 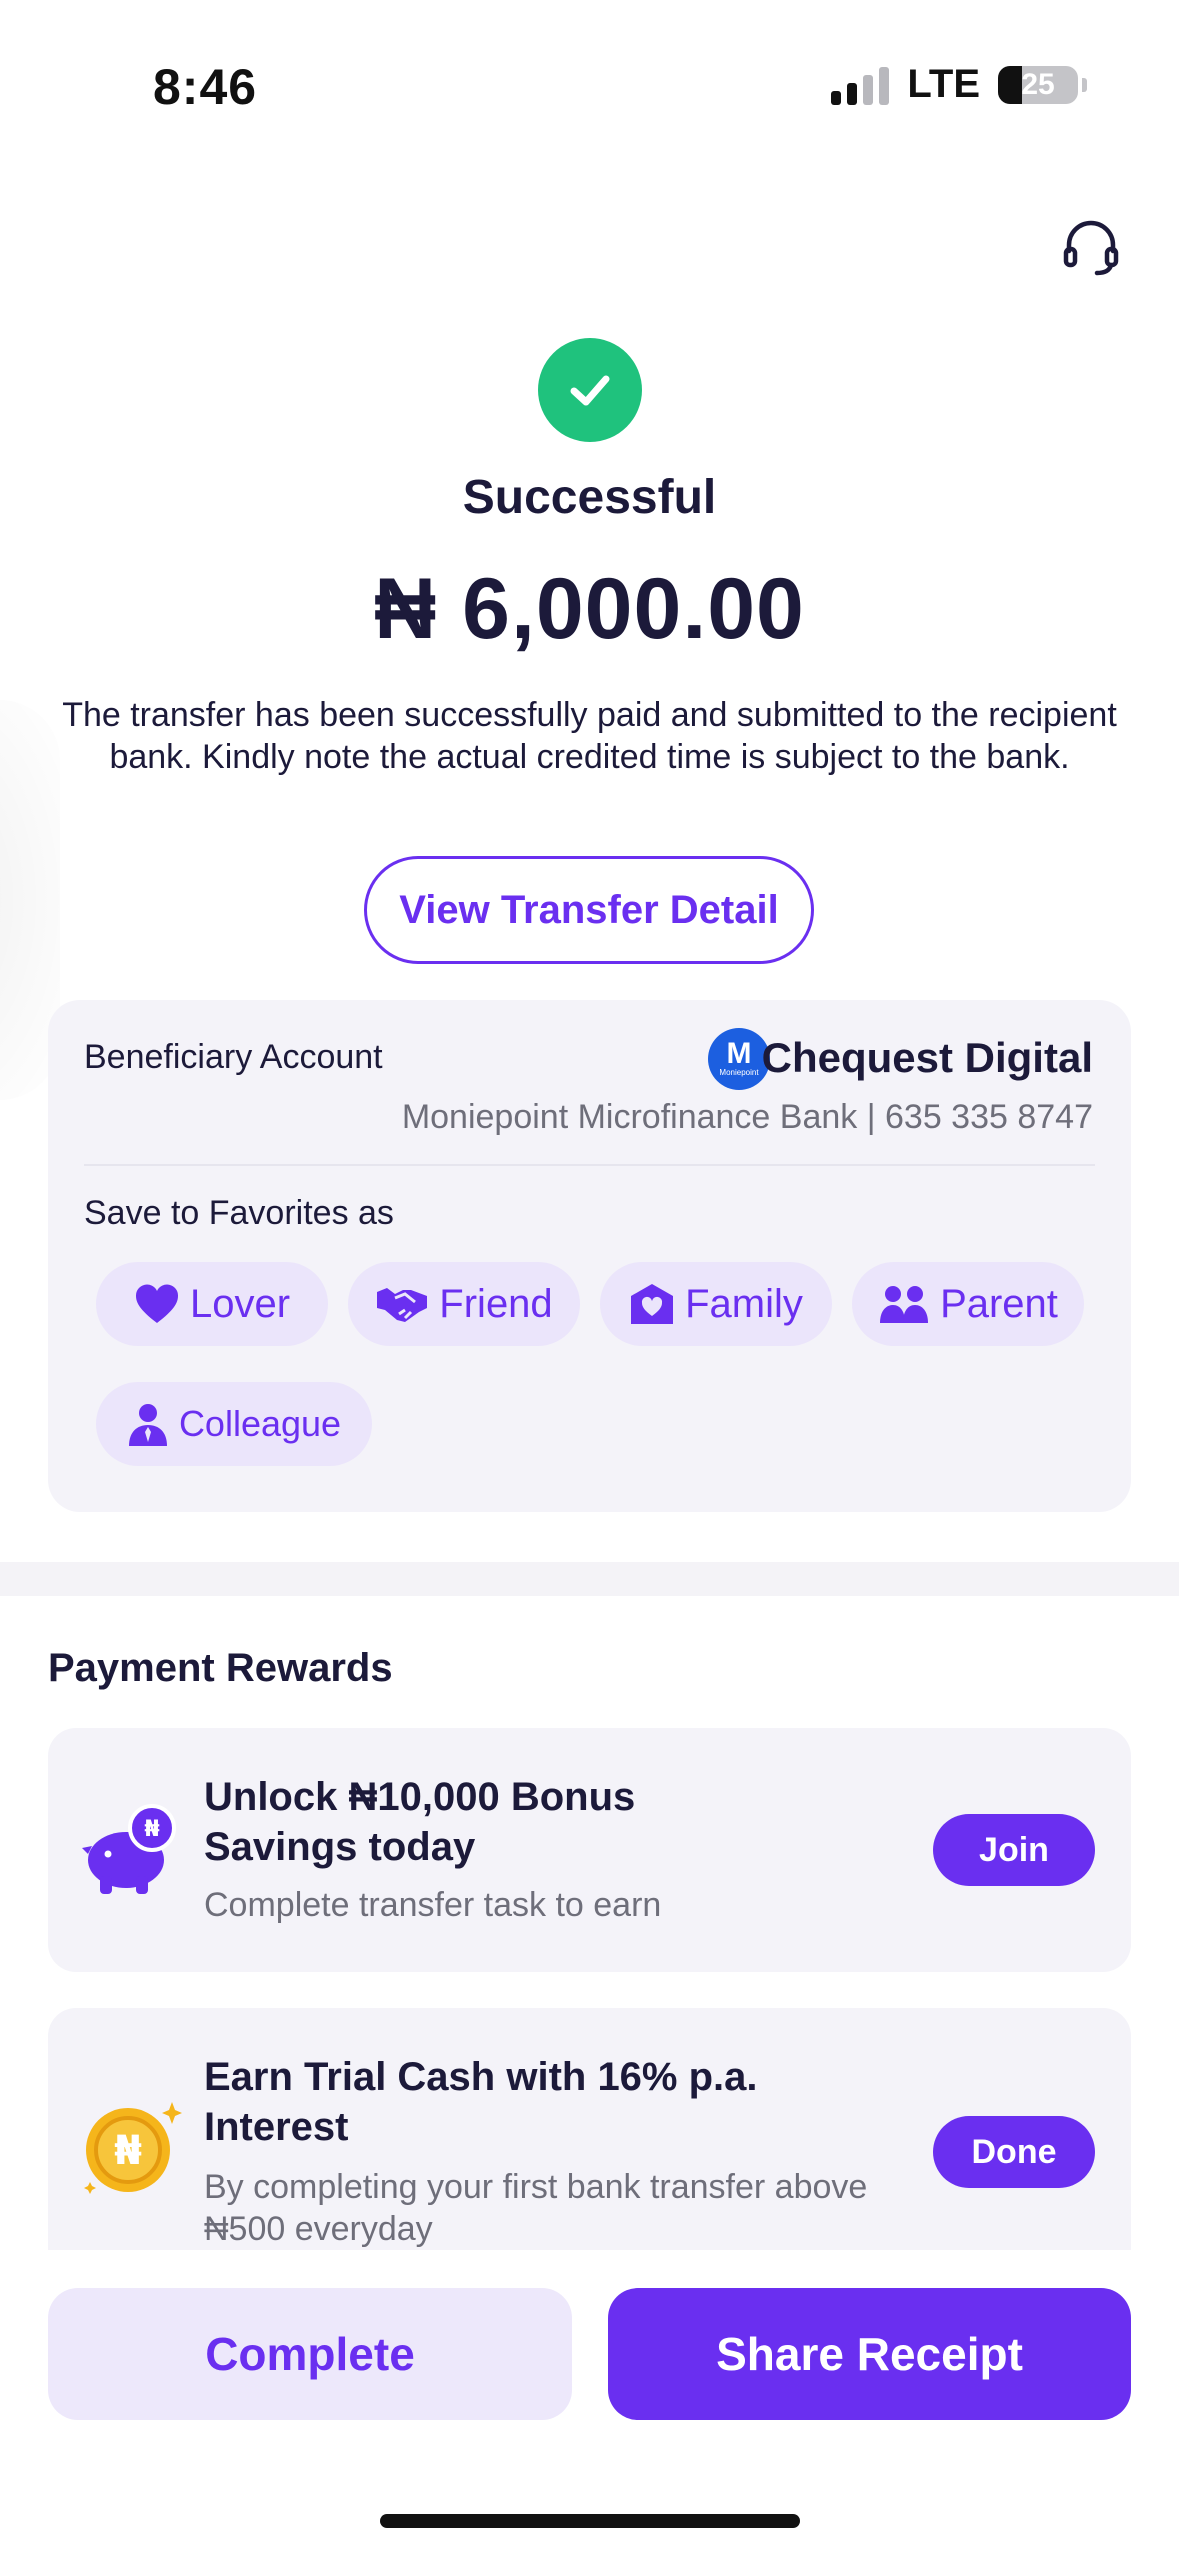 What do you see at coordinates (156, 1303) in the screenshot?
I see `heart-icon` at bounding box center [156, 1303].